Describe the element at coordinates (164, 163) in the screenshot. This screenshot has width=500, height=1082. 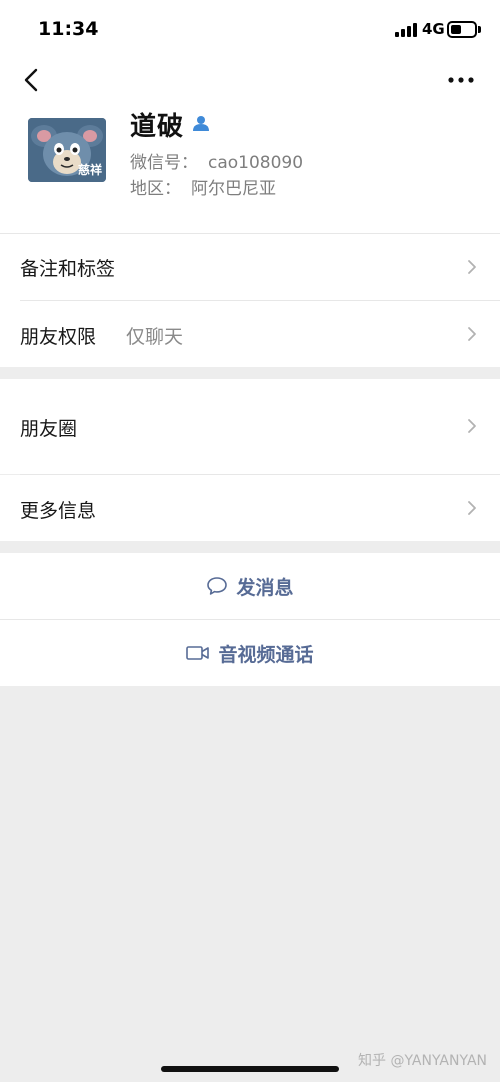
I see `wechat-id-label: 微信号：` at that location.